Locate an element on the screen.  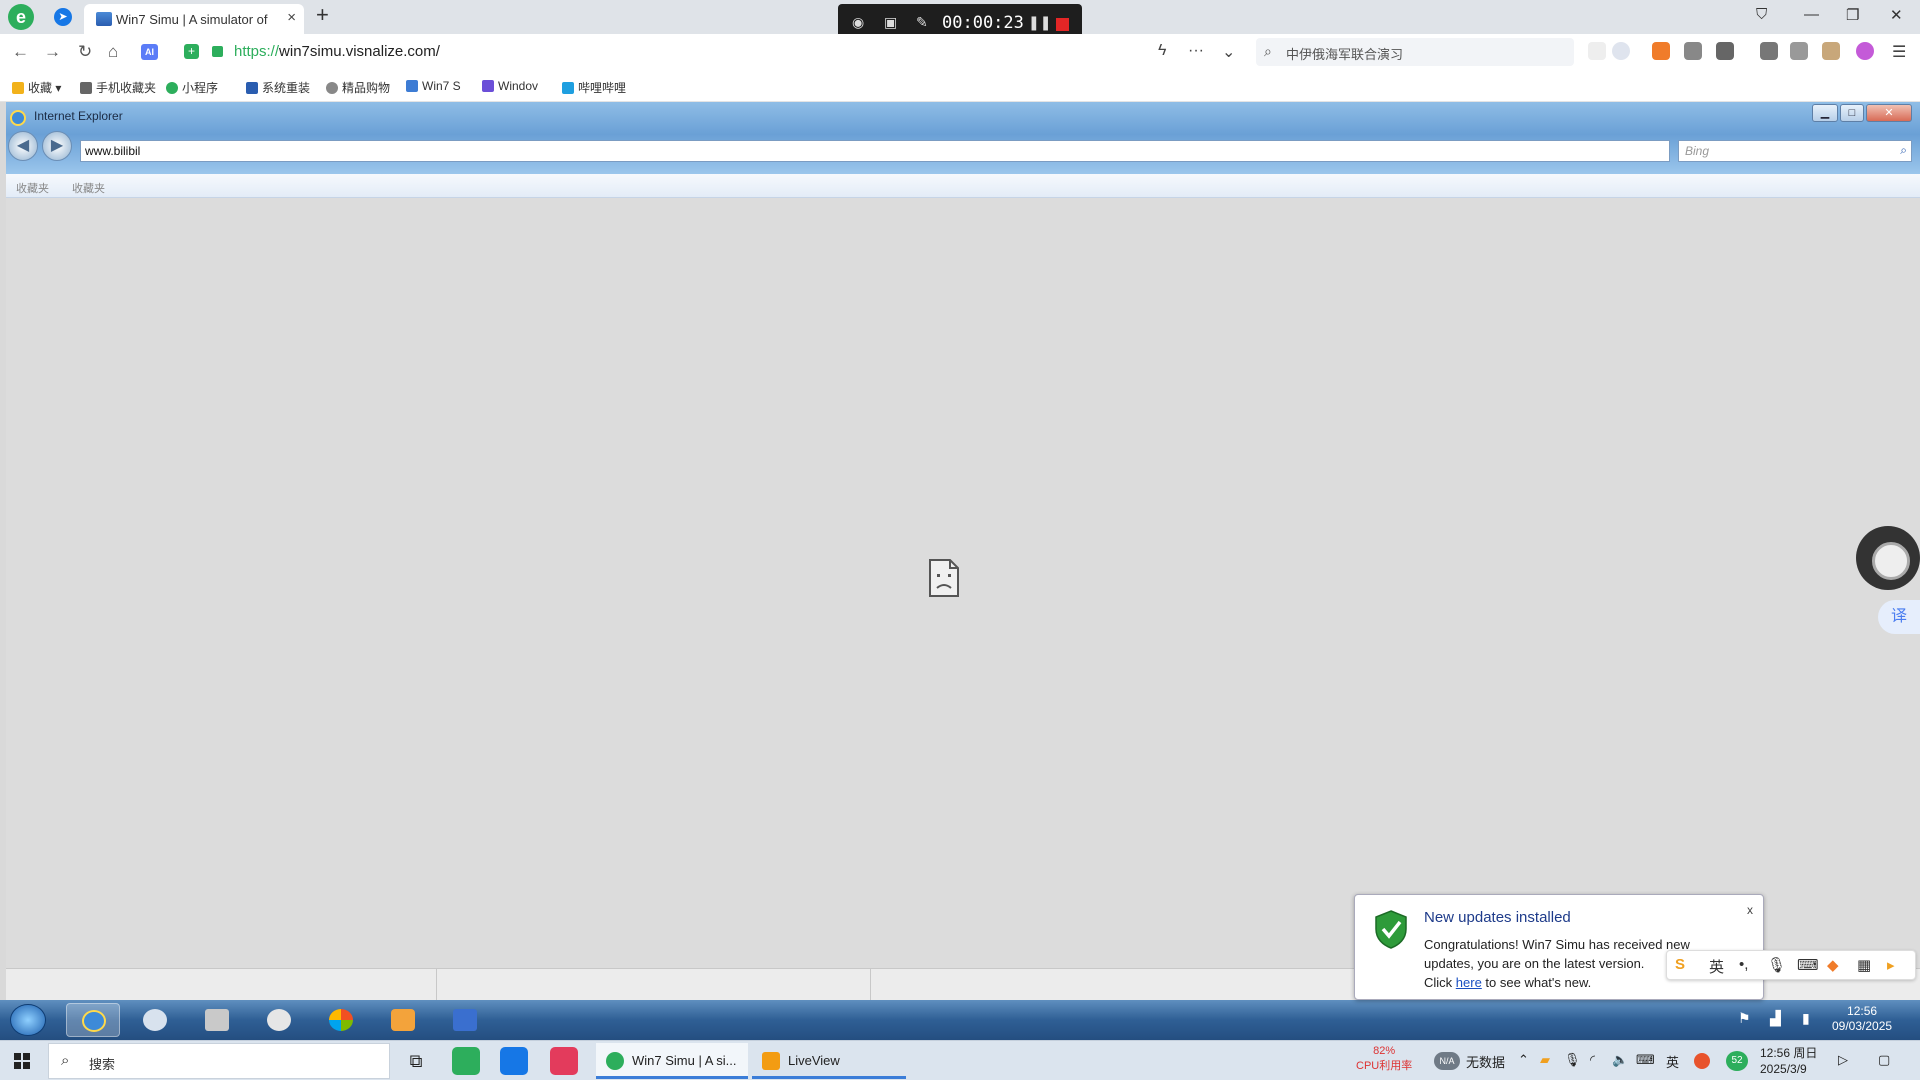
address-url: https://win7simu.visnalize.com/ is located at coordinates (337, 51).